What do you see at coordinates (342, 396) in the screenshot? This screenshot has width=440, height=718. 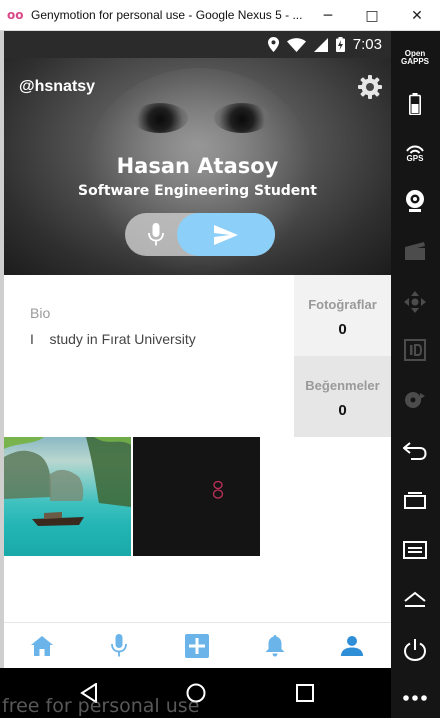 I see `likes-count-card: Beğenmeler 0` at bounding box center [342, 396].